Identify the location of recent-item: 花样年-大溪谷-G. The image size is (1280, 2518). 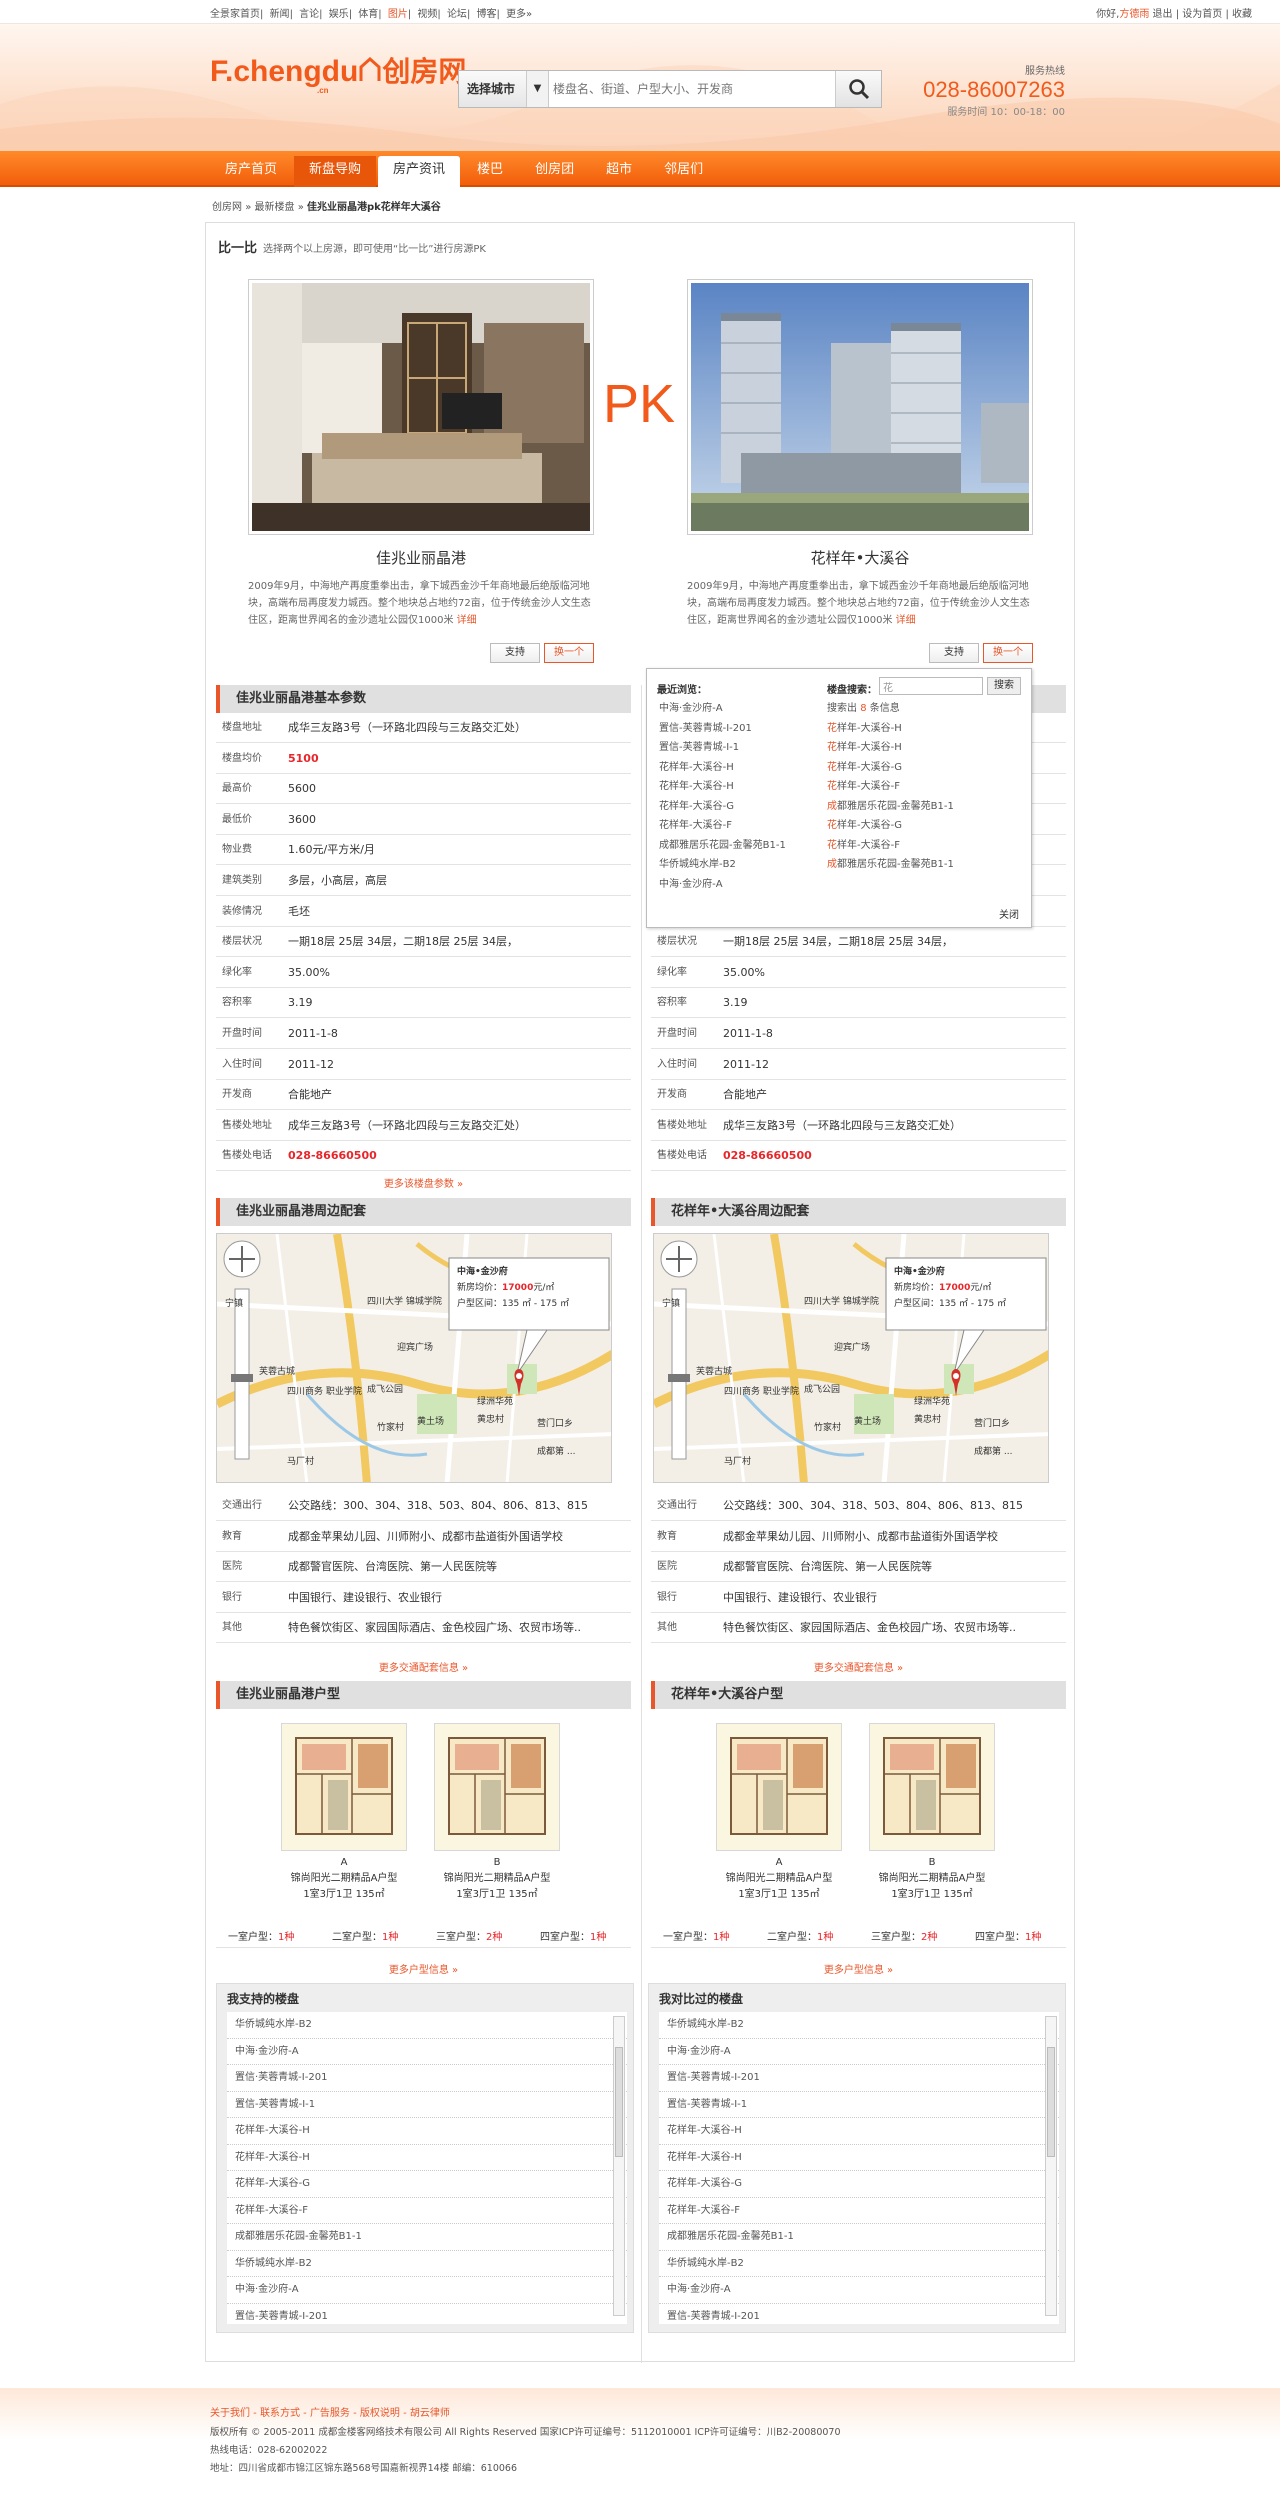
(722, 807).